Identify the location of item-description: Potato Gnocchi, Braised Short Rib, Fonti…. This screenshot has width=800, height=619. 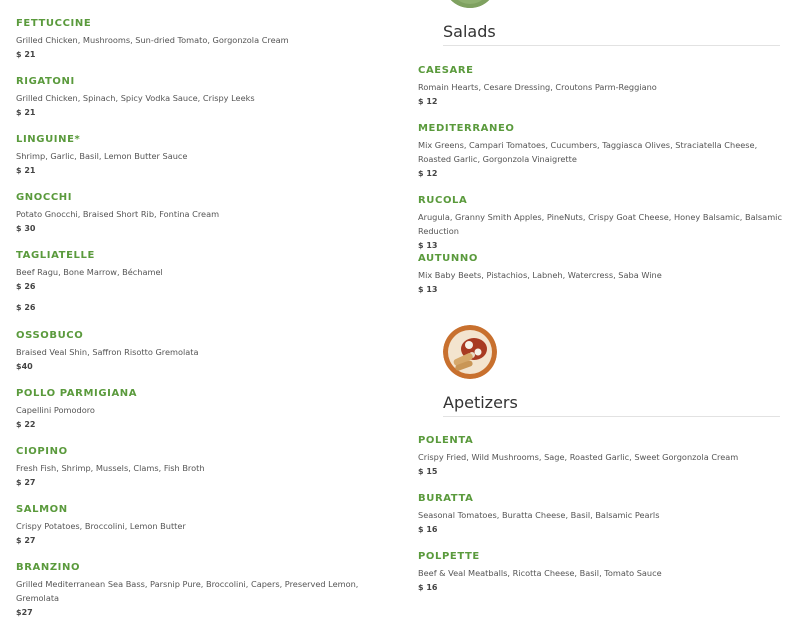
(118, 214).